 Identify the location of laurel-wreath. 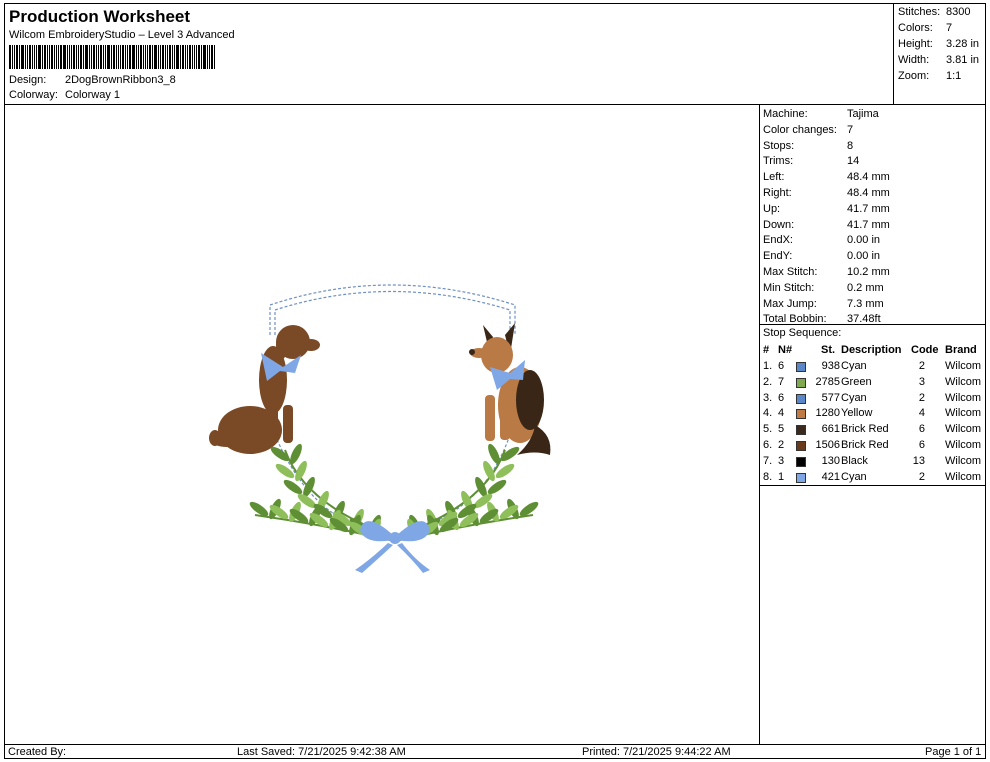
(394, 492).